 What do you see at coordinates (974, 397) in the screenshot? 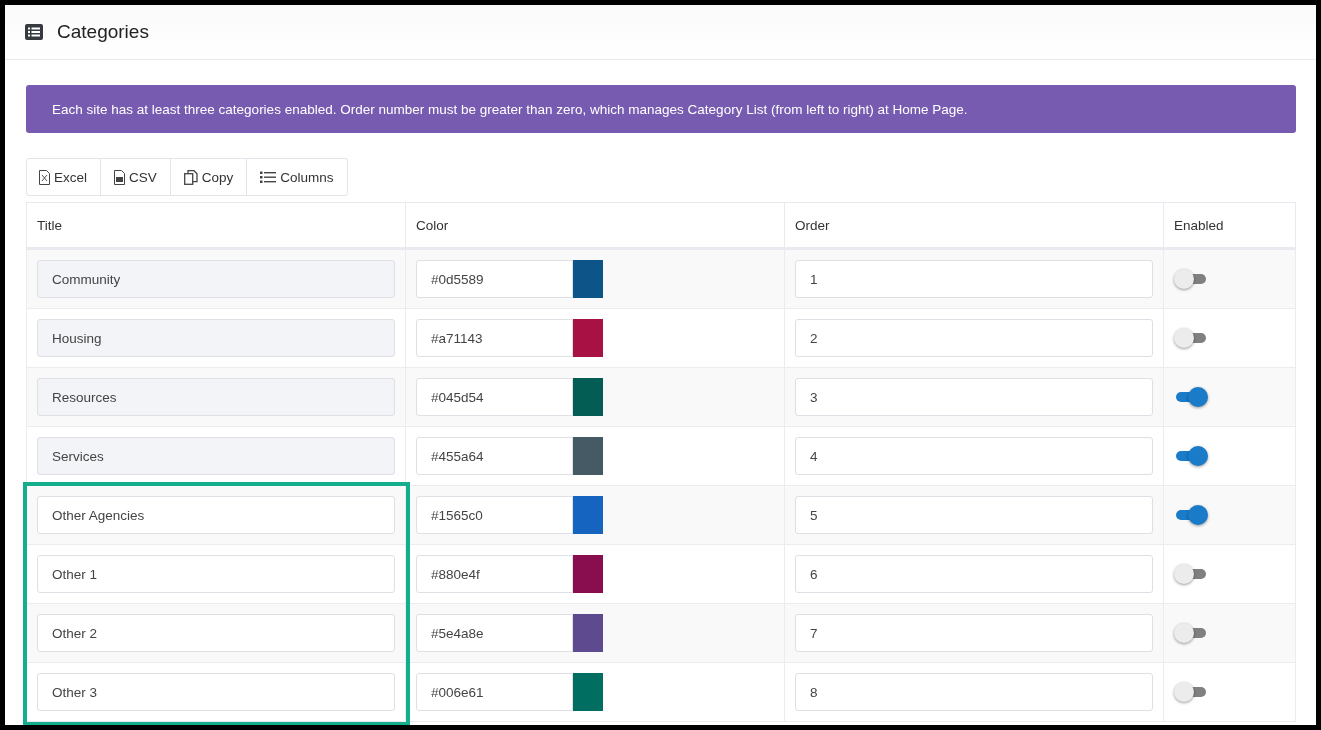
I see `order-field: 3` at bounding box center [974, 397].